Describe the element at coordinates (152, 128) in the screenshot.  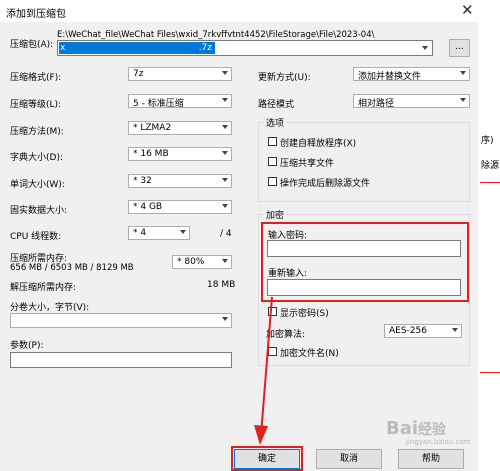
I see `method-value: * LZMA2` at that location.